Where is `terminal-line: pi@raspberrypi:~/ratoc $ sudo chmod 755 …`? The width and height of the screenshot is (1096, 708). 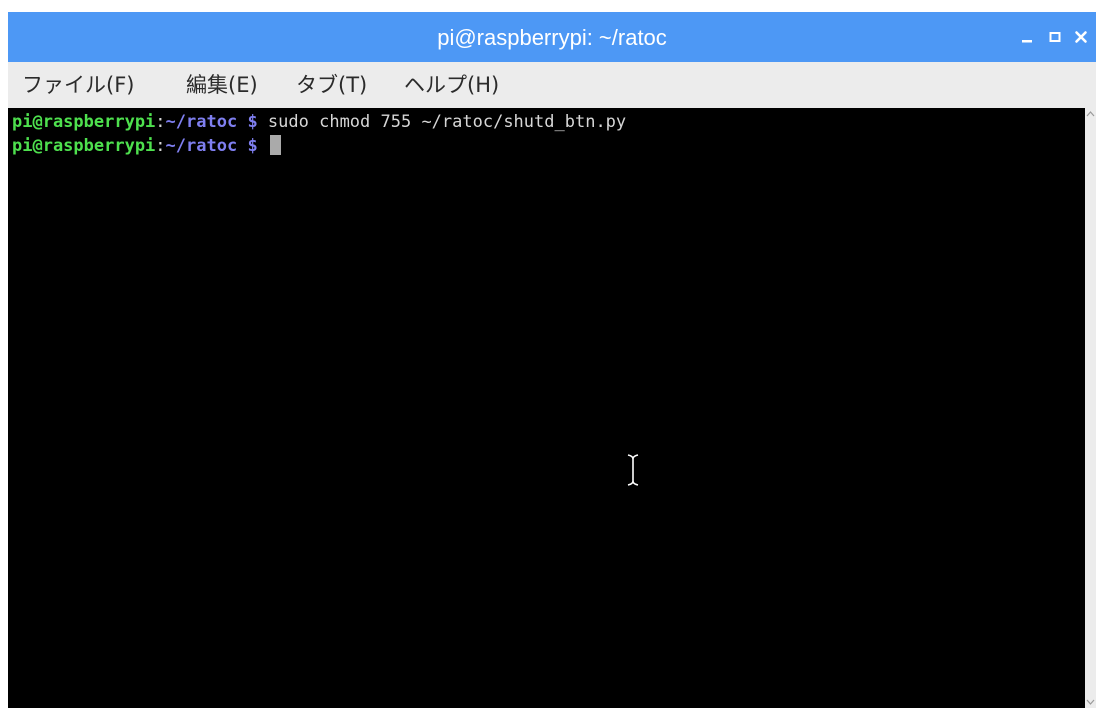
terminal-line: pi@raspberrypi:~/ratoc $ sudo chmod 755 … is located at coordinates (319, 122).